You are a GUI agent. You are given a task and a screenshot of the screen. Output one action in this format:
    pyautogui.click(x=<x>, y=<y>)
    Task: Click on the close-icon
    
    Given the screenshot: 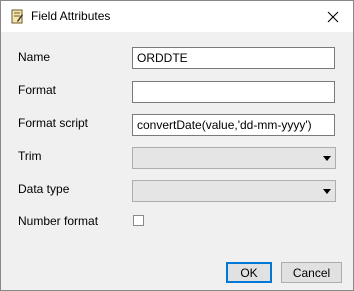 What is the action you would take?
    pyautogui.click(x=333, y=16)
    